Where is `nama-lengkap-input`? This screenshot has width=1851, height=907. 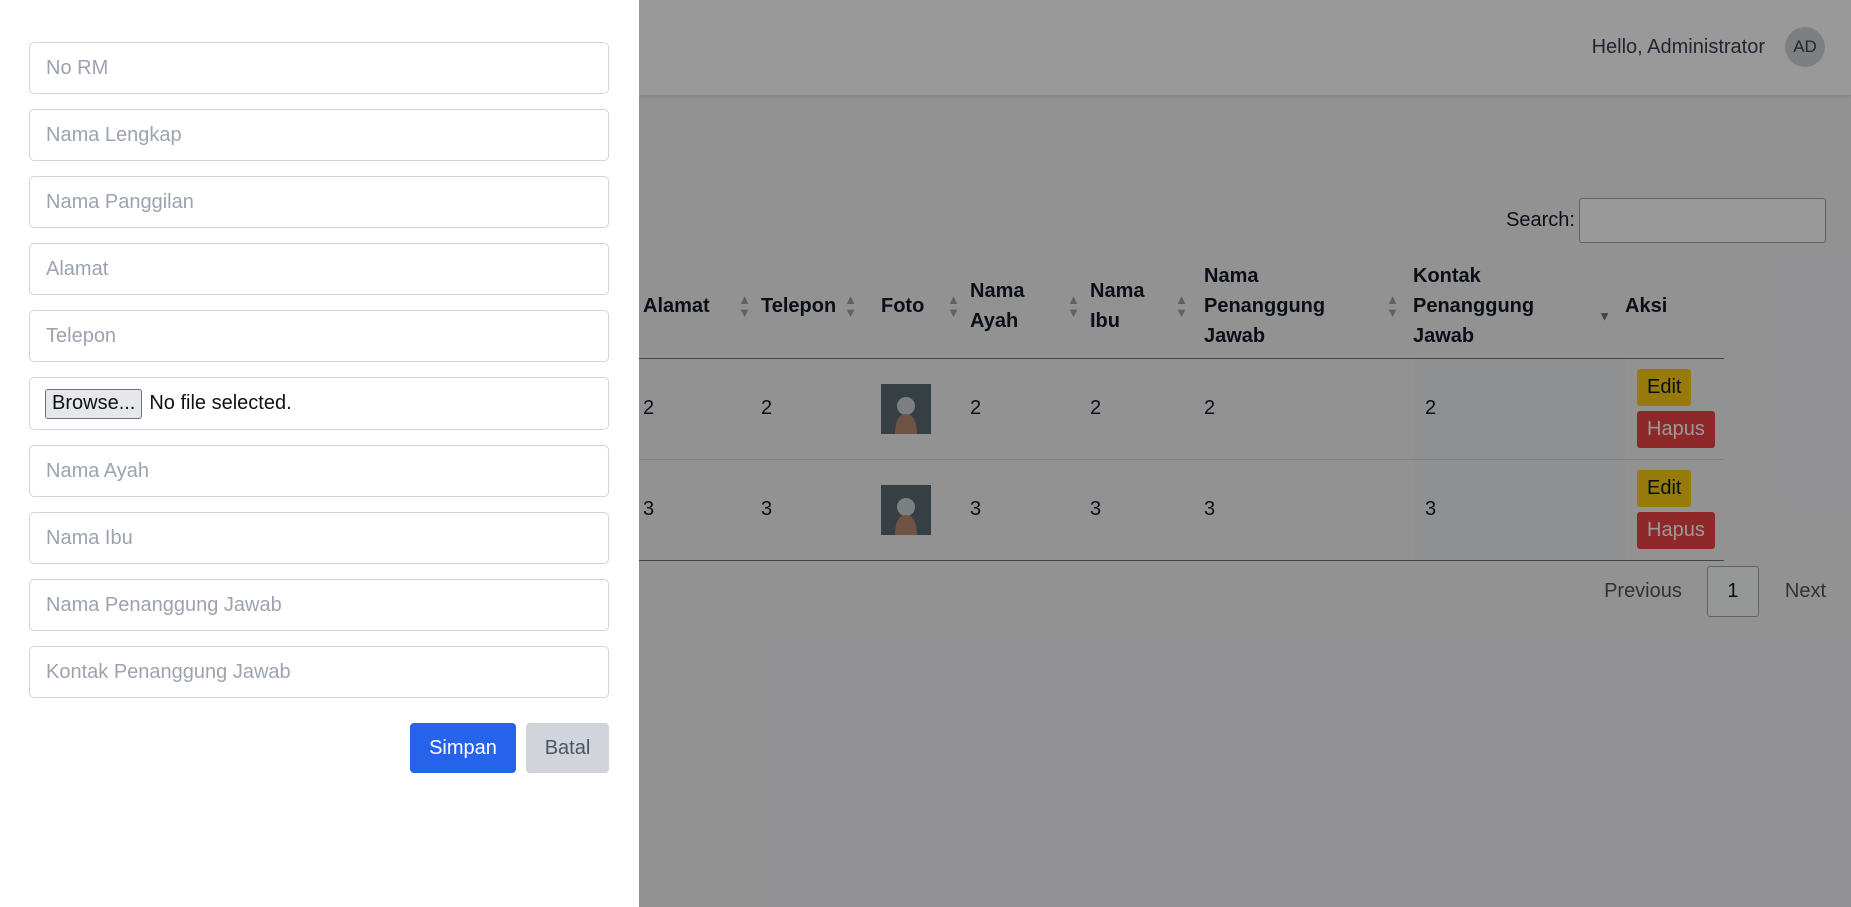 nama-lengkap-input is located at coordinates (319, 135).